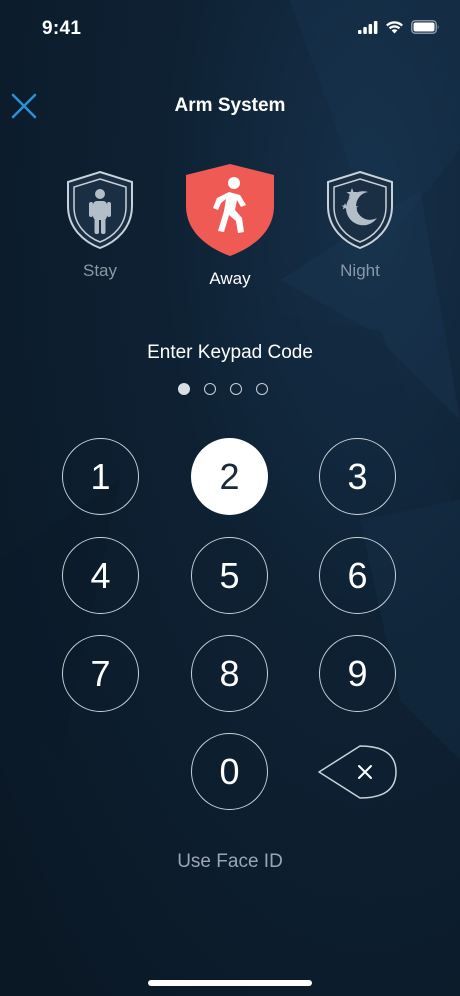 This screenshot has height=996, width=460. I want to click on backspace-icon, so click(357, 772).